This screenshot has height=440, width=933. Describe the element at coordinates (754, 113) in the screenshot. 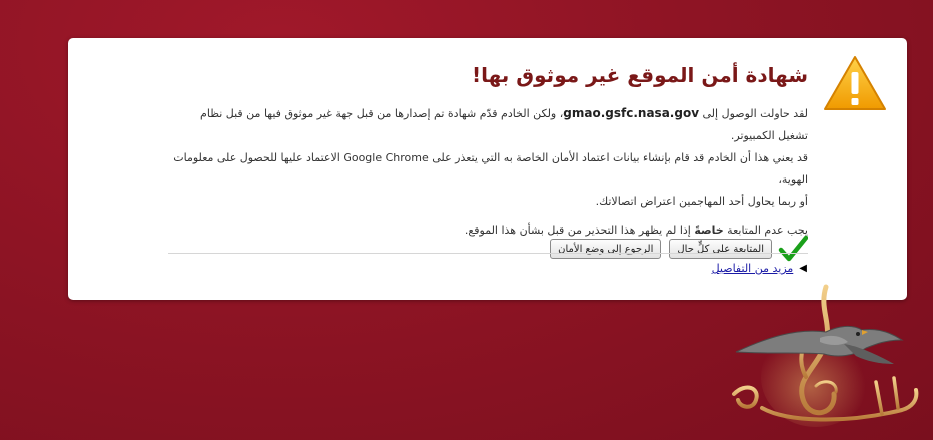

I see `line1-before: لقد حاولت الوصول إلى` at that location.